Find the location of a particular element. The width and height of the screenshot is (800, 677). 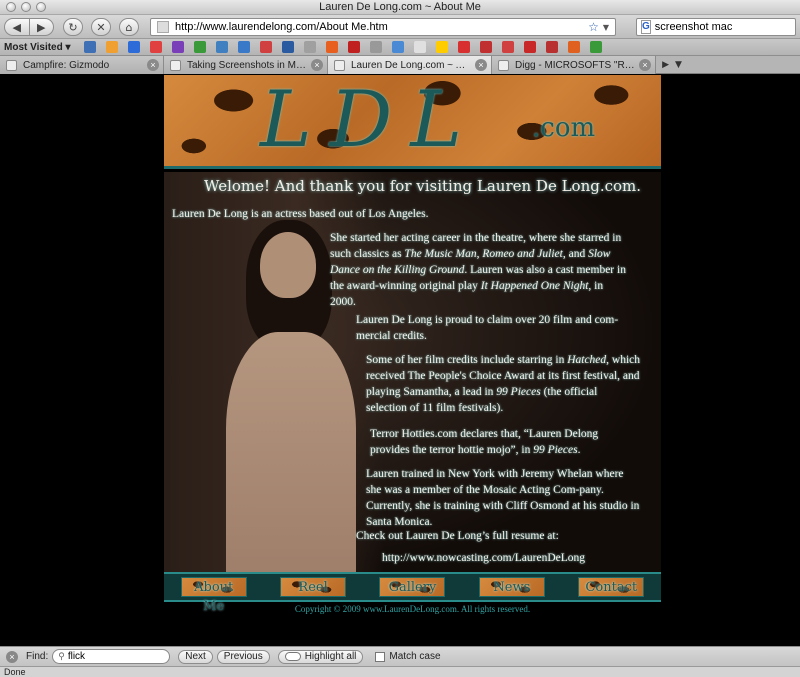

match-case-label: Match case is located at coordinates (415, 656).